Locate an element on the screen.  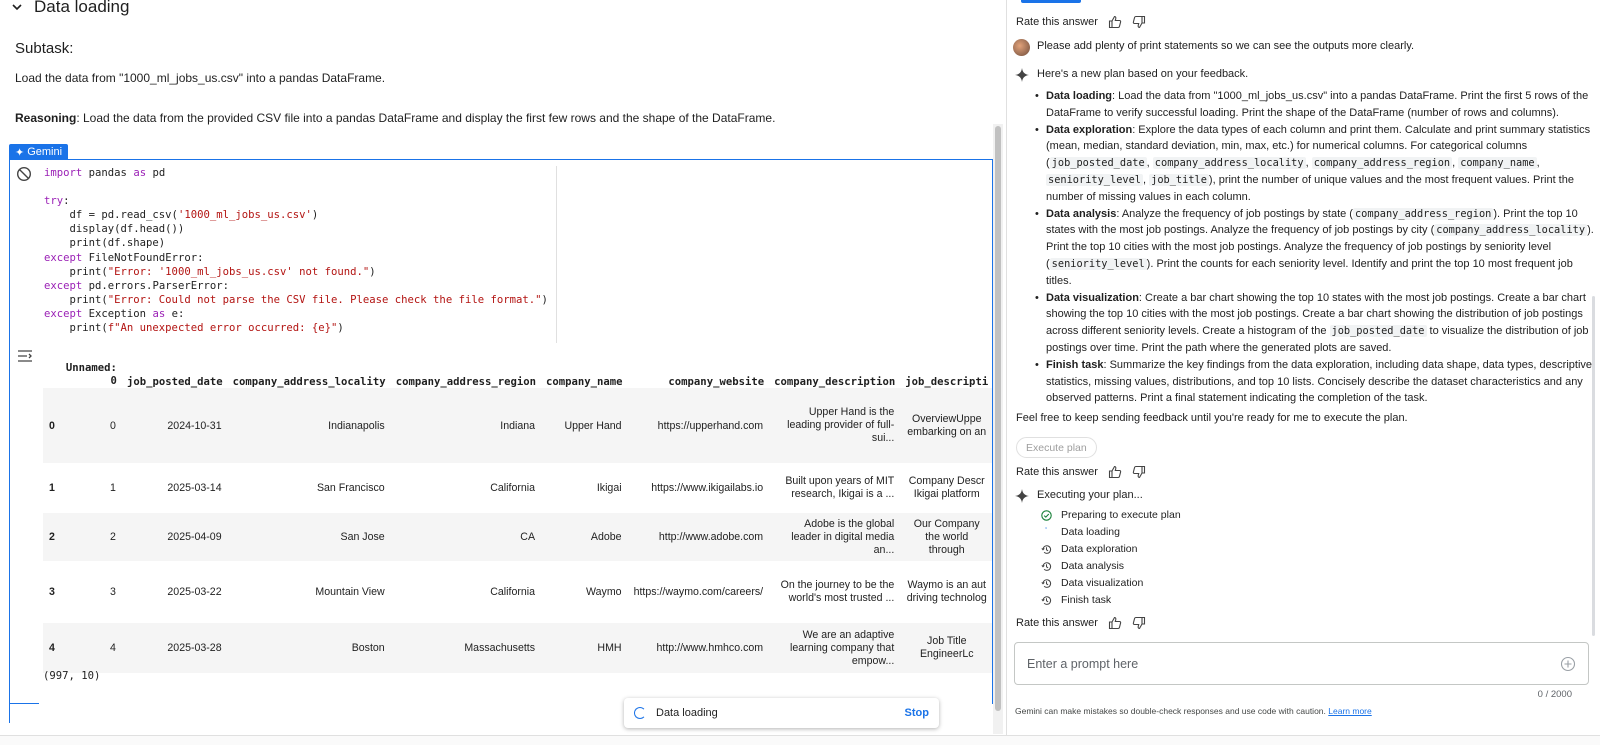
table-cell: San Francisco is located at coordinates (350, 488).